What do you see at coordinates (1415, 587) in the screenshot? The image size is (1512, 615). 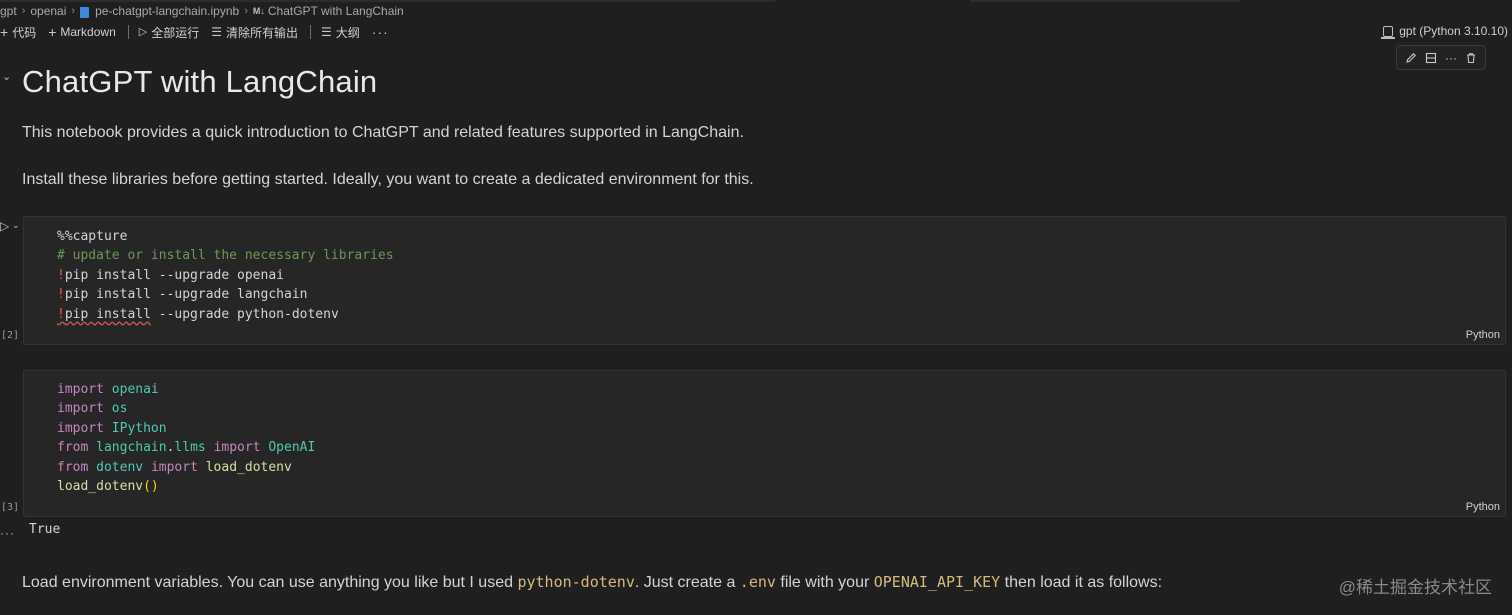 I see `watermark: @稀土掘金技术社区` at bounding box center [1415, 587].